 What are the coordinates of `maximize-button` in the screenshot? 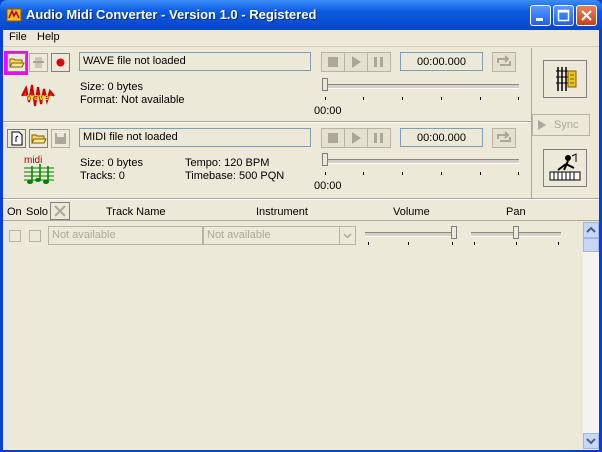 It's located at (563, 15).